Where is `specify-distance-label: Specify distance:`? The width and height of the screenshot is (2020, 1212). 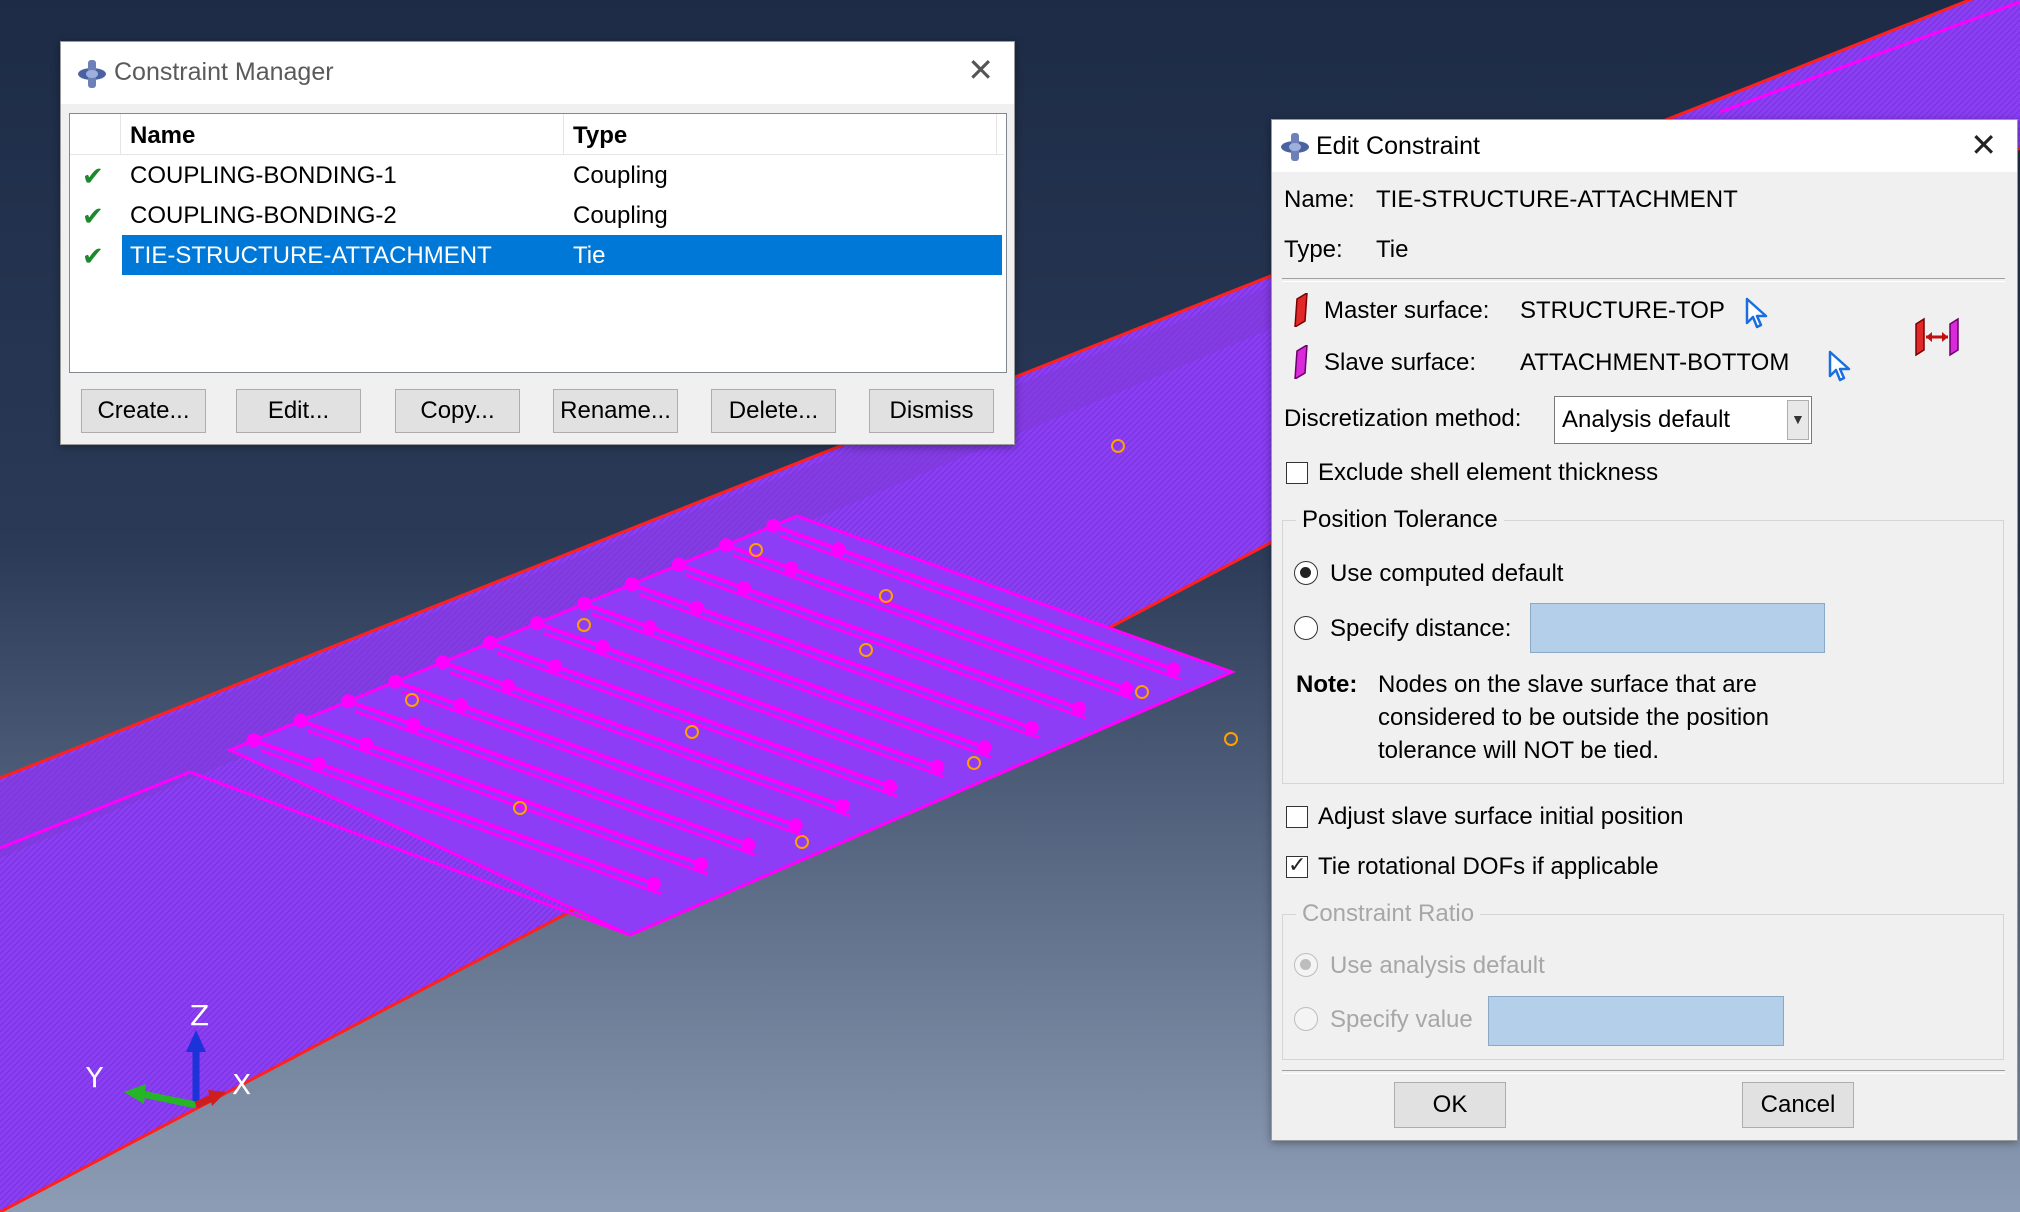 specify-distance-label: Specify distance: is located at coordinates (1421, 628).